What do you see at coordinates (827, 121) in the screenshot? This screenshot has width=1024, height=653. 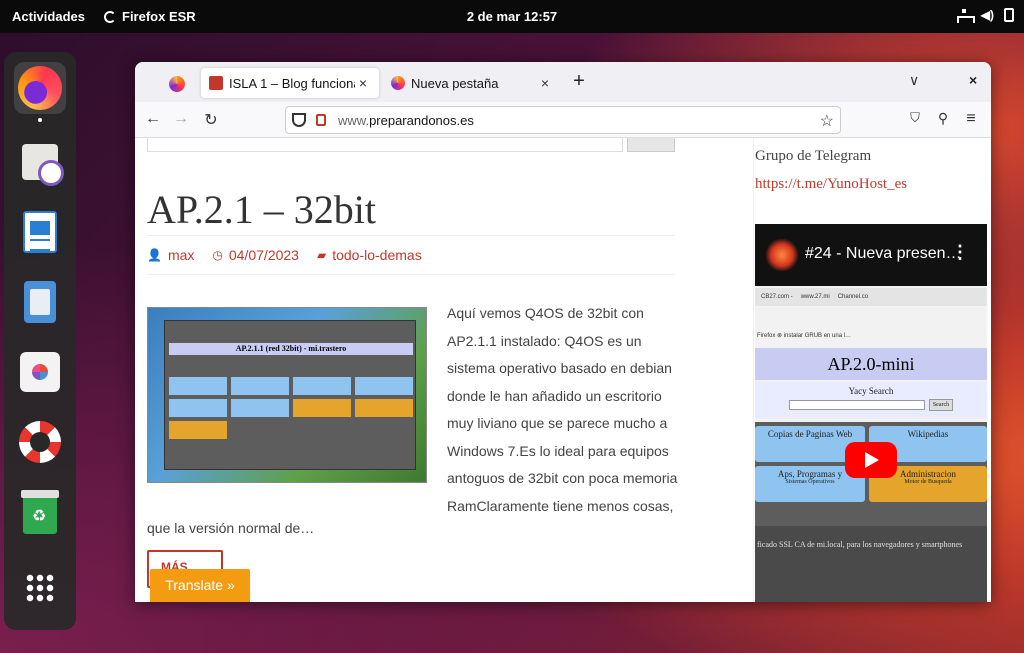 I see `bookmark-star-icon: ☆` at bounding box center [827, 121].